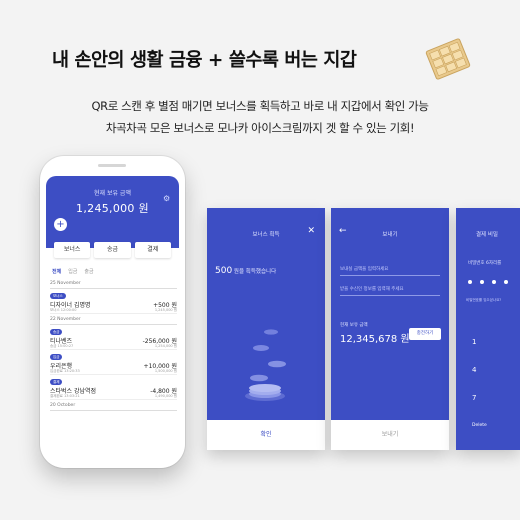 The height and width of the screenshot is (520, 520). Describe the element at coordinates (390, 291) in the screenshot. I see `recipient-input: 받을 수신인 정보를 입력해 주세요` at that location.